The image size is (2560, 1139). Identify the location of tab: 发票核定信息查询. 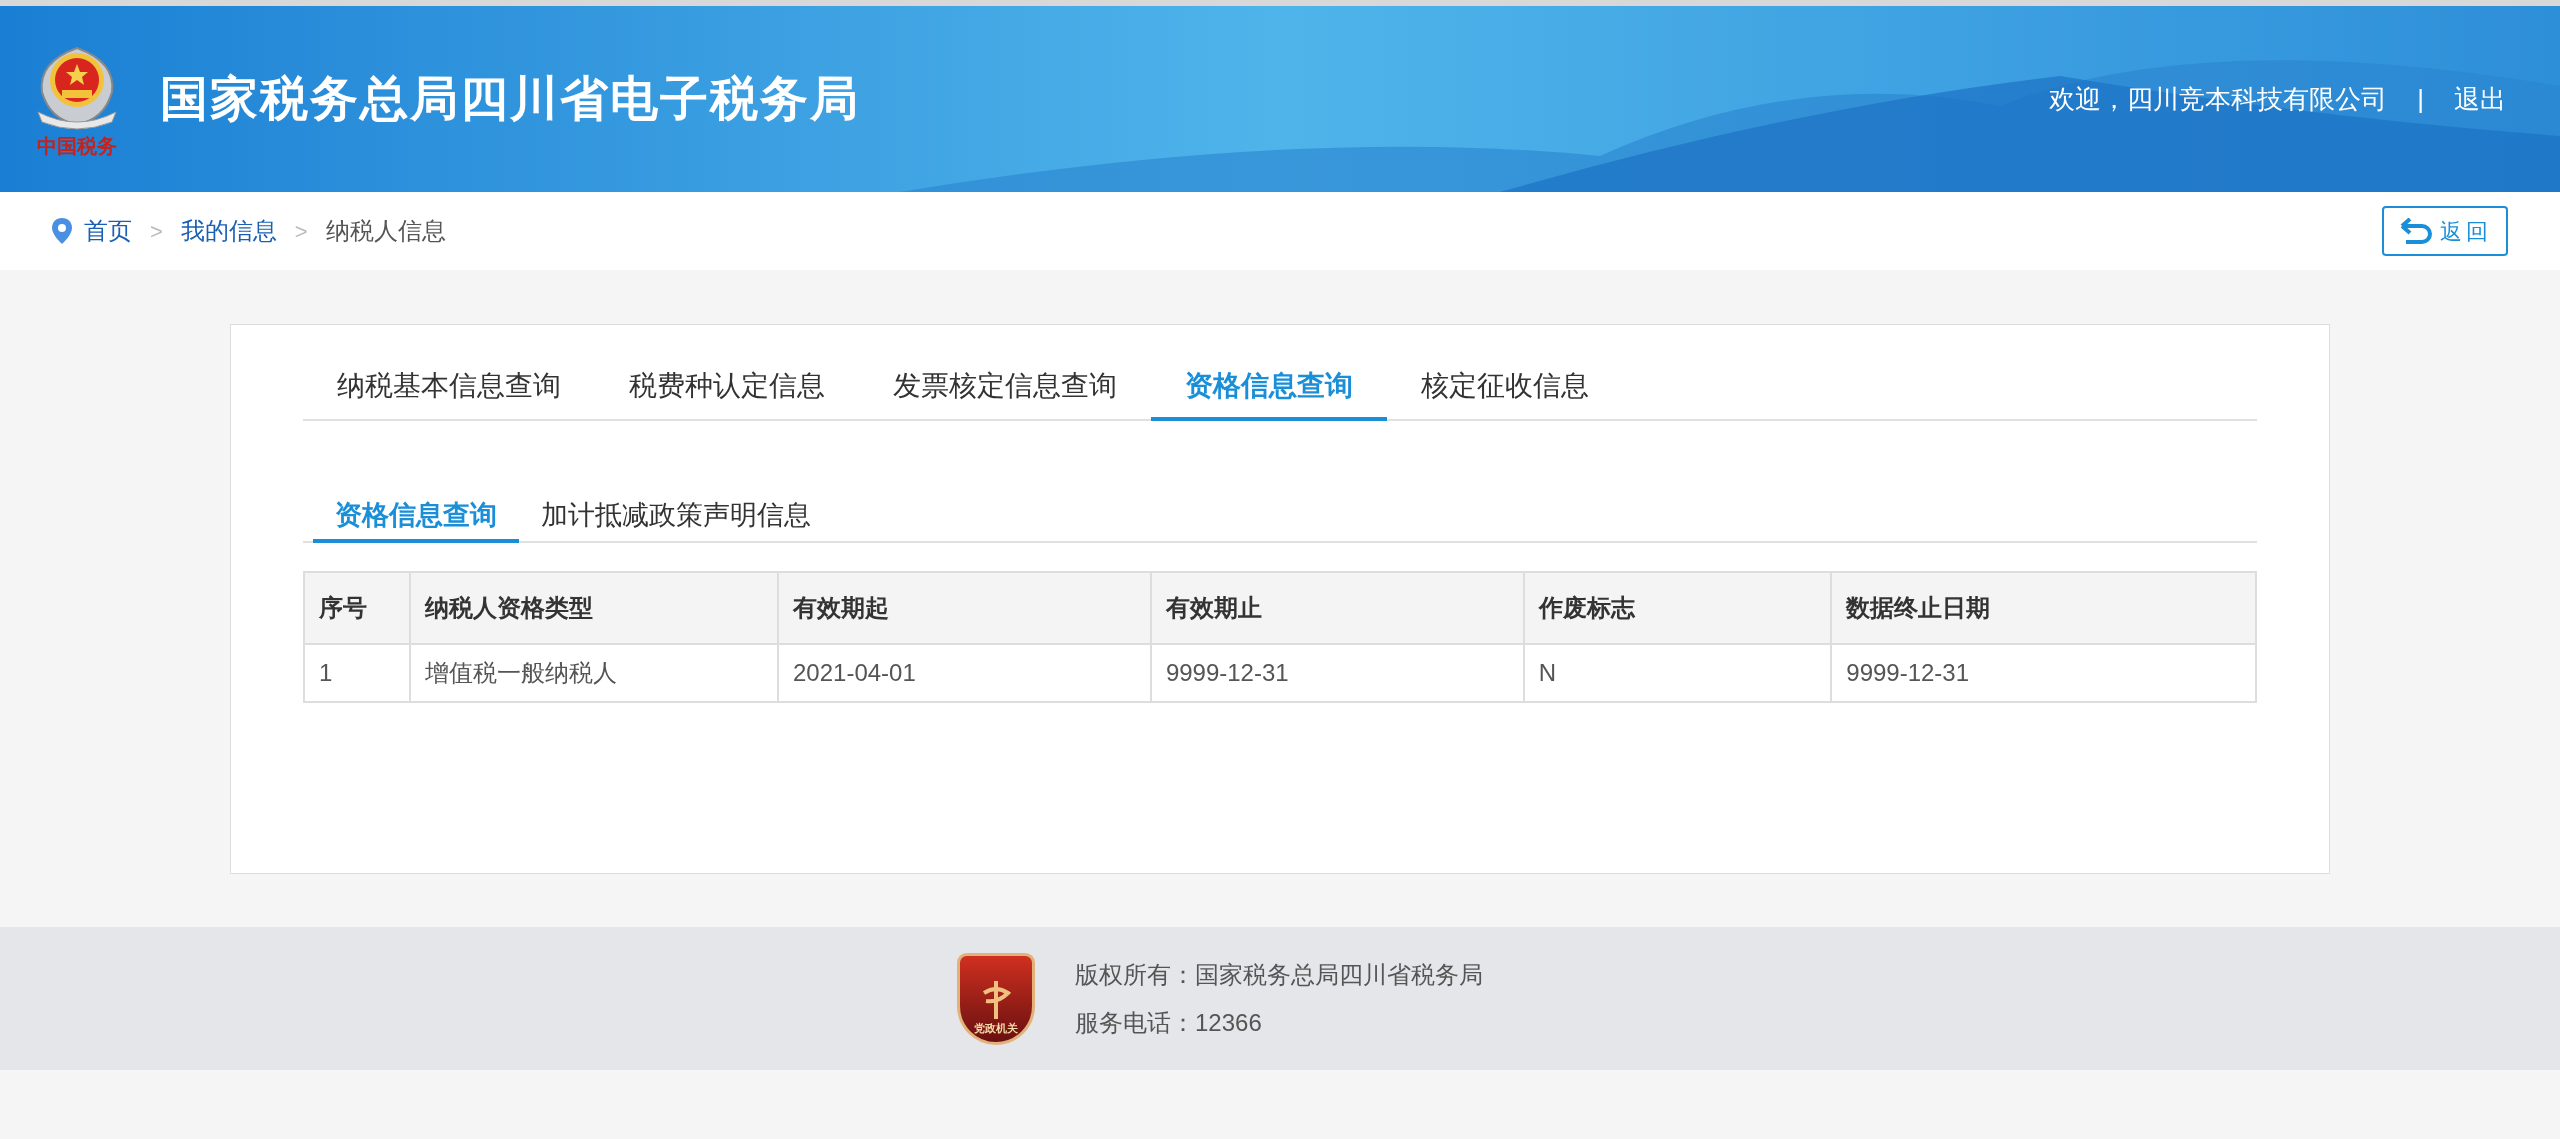
(1005, 388).